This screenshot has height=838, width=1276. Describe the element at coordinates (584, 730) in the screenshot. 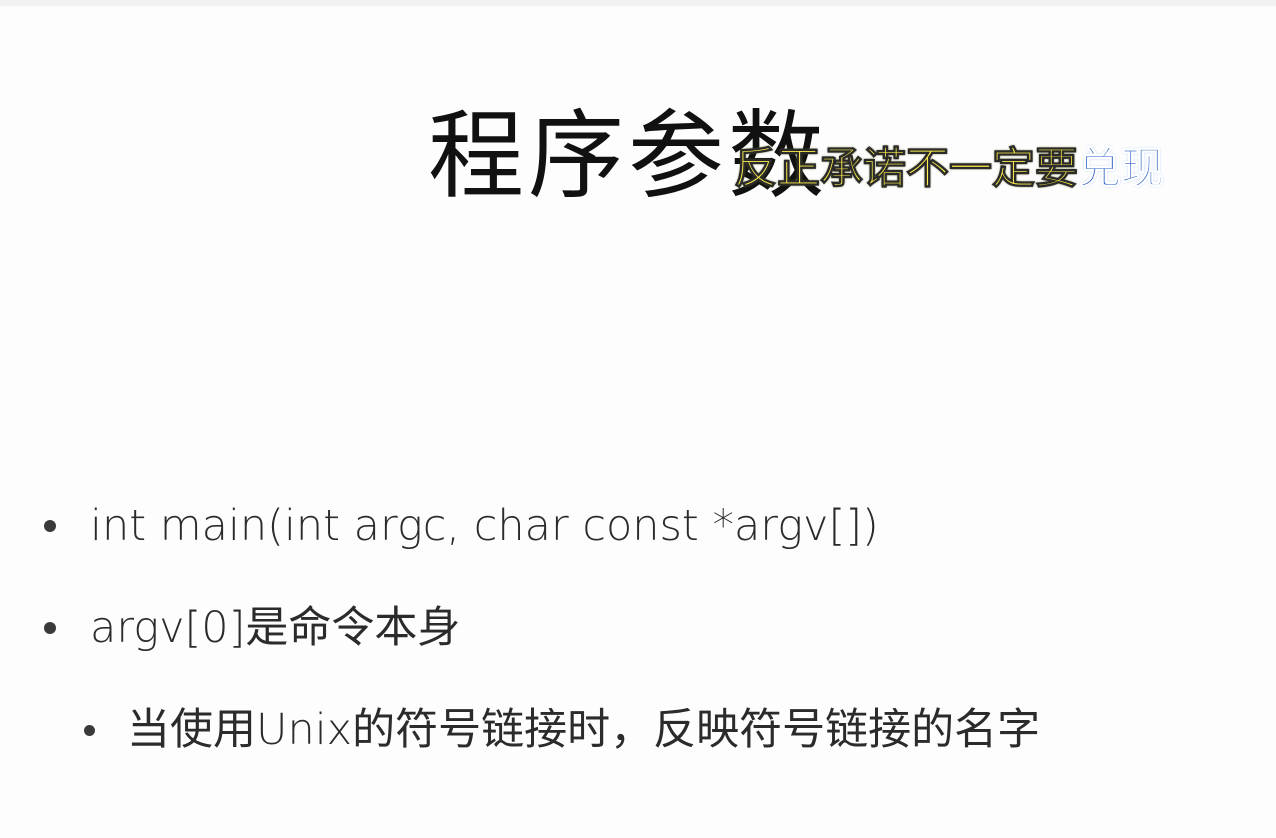

I see `bullet-text: 当使用Unix的符号链接时，反映符号链接的名字` at that location.